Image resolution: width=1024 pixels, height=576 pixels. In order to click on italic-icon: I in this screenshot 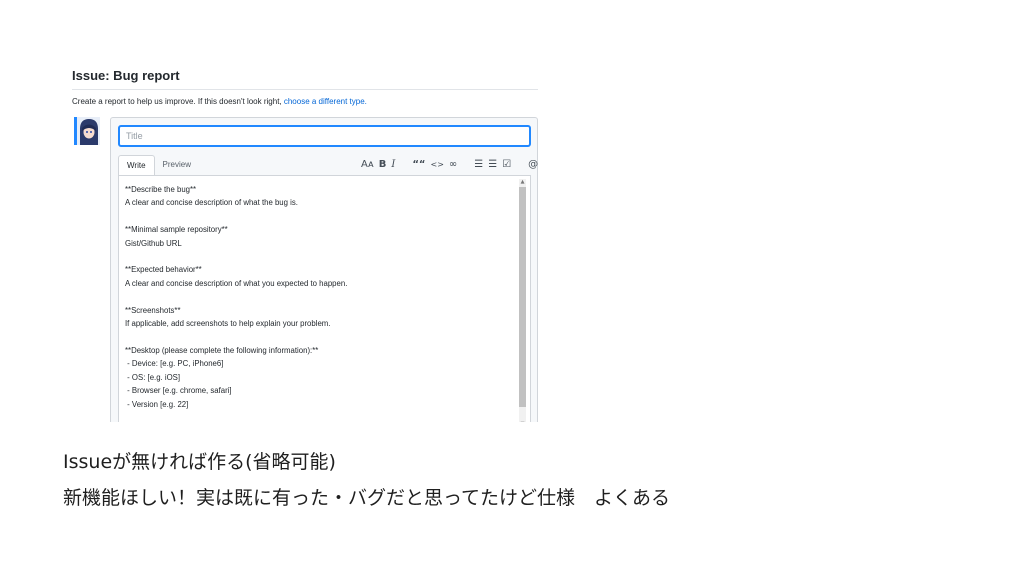, I will do `click(393, 165)`.